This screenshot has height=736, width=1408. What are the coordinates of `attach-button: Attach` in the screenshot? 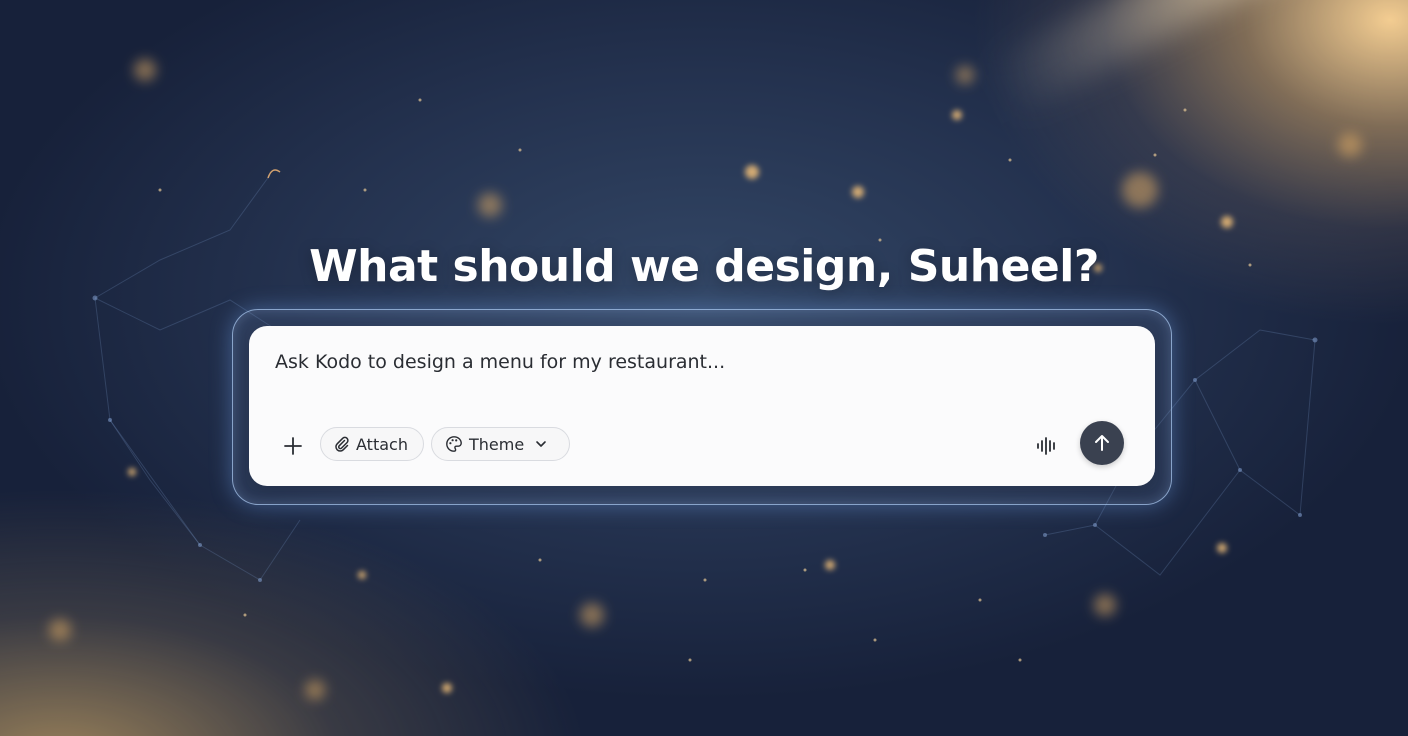 It's located at (372, 444).